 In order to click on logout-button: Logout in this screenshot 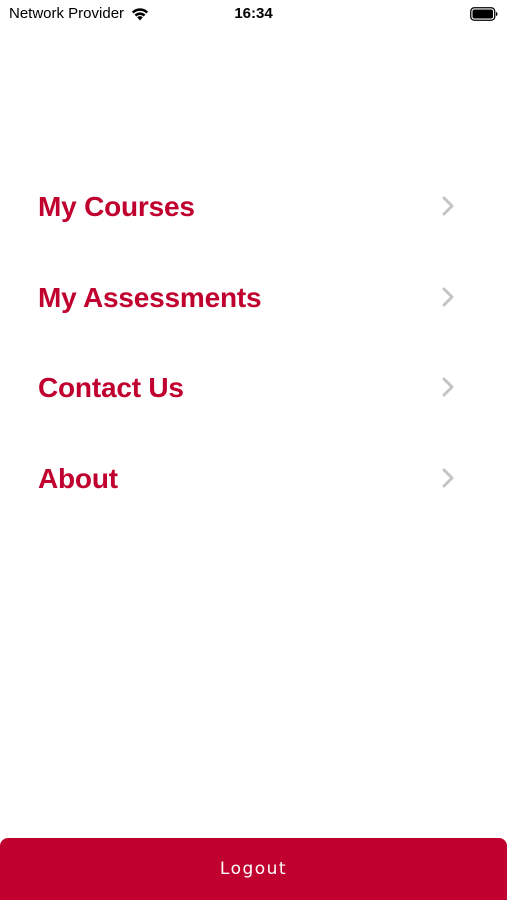, I will do `click(253, 869)`.